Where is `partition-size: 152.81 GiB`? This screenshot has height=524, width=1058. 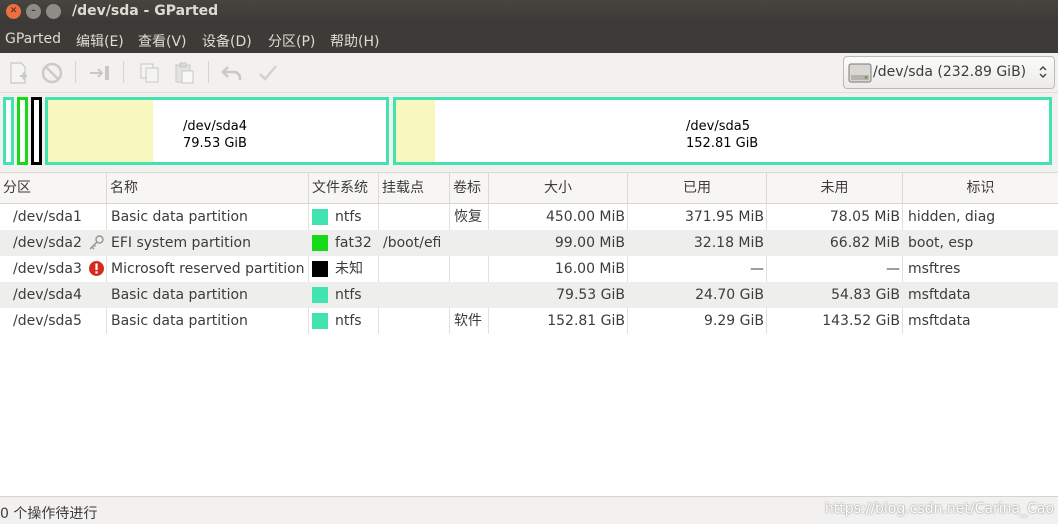 partition-size: 152.81 GiB is located at coordinates (722, 143).